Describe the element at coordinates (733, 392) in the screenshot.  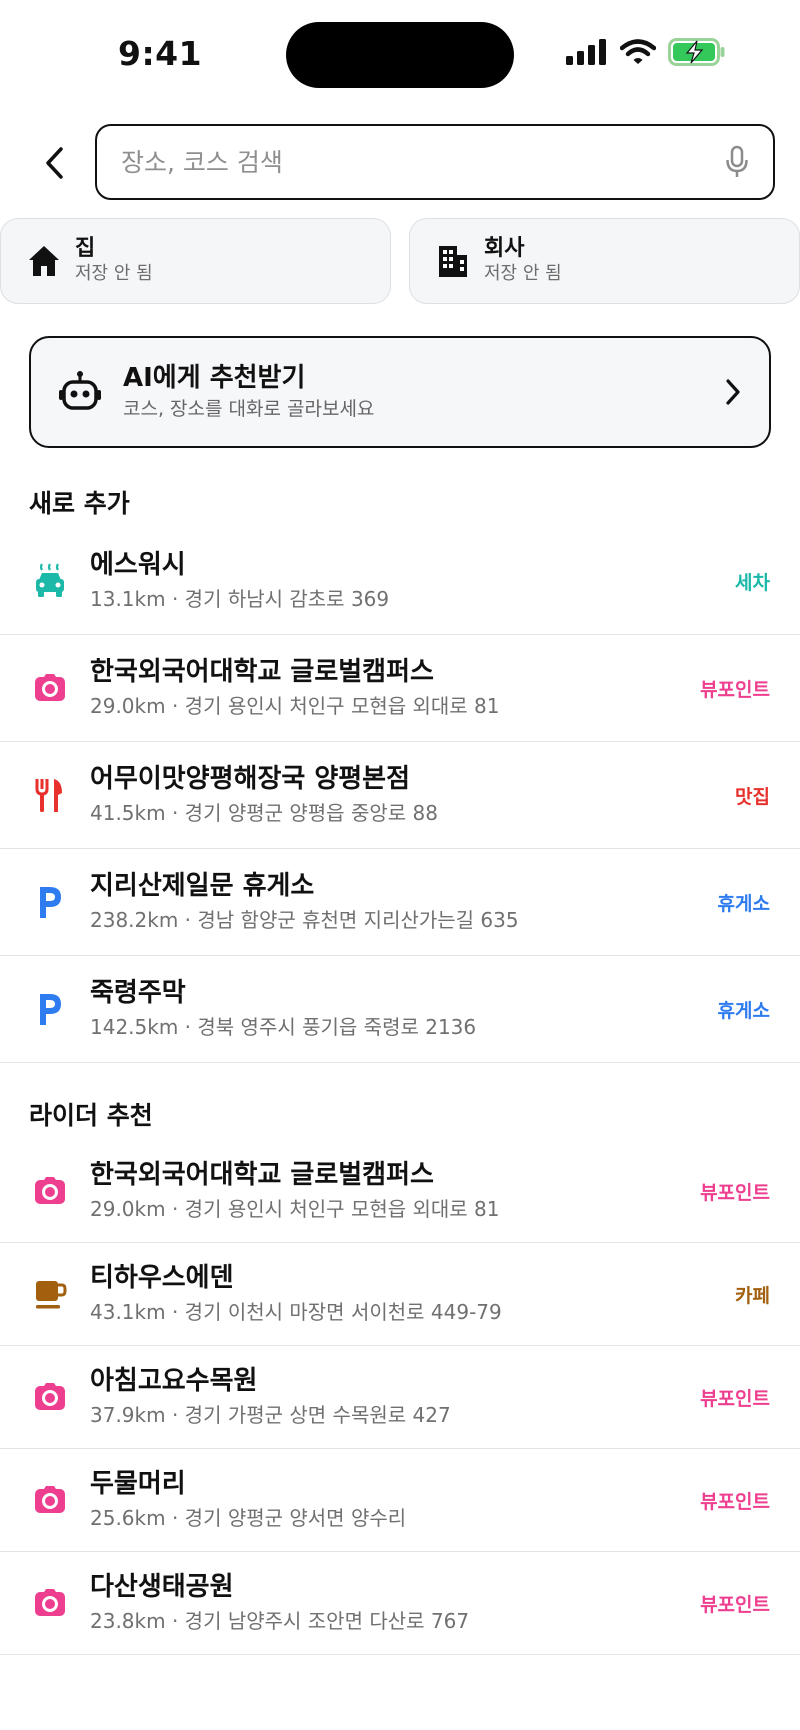
I see `chevron-right-icon` at that location.